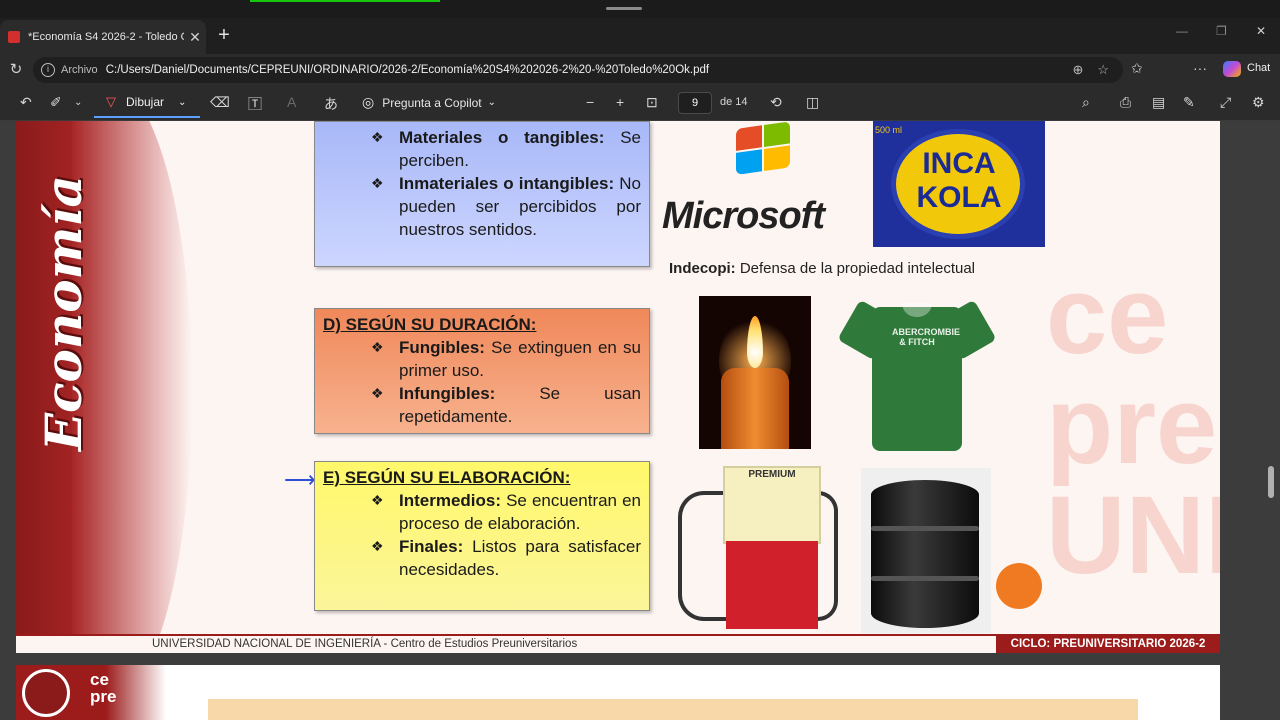 This screenshot has height=720, width=1280. Describe the element at coordinates (857, 268) in the screenshot. I see `indecopi-rest: Defensa de la propiedad intelectual` at that location.